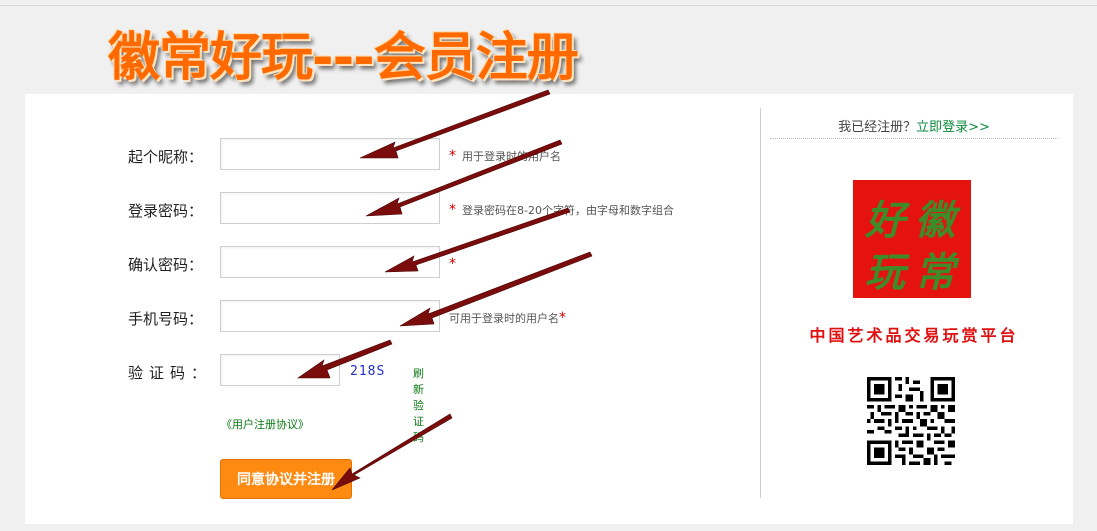 The image size is (1097, 531). Describe the element at coordinates (265, 424) in the screenshot. I see `user-agreement-link: 《用户注册协议》` at that location.